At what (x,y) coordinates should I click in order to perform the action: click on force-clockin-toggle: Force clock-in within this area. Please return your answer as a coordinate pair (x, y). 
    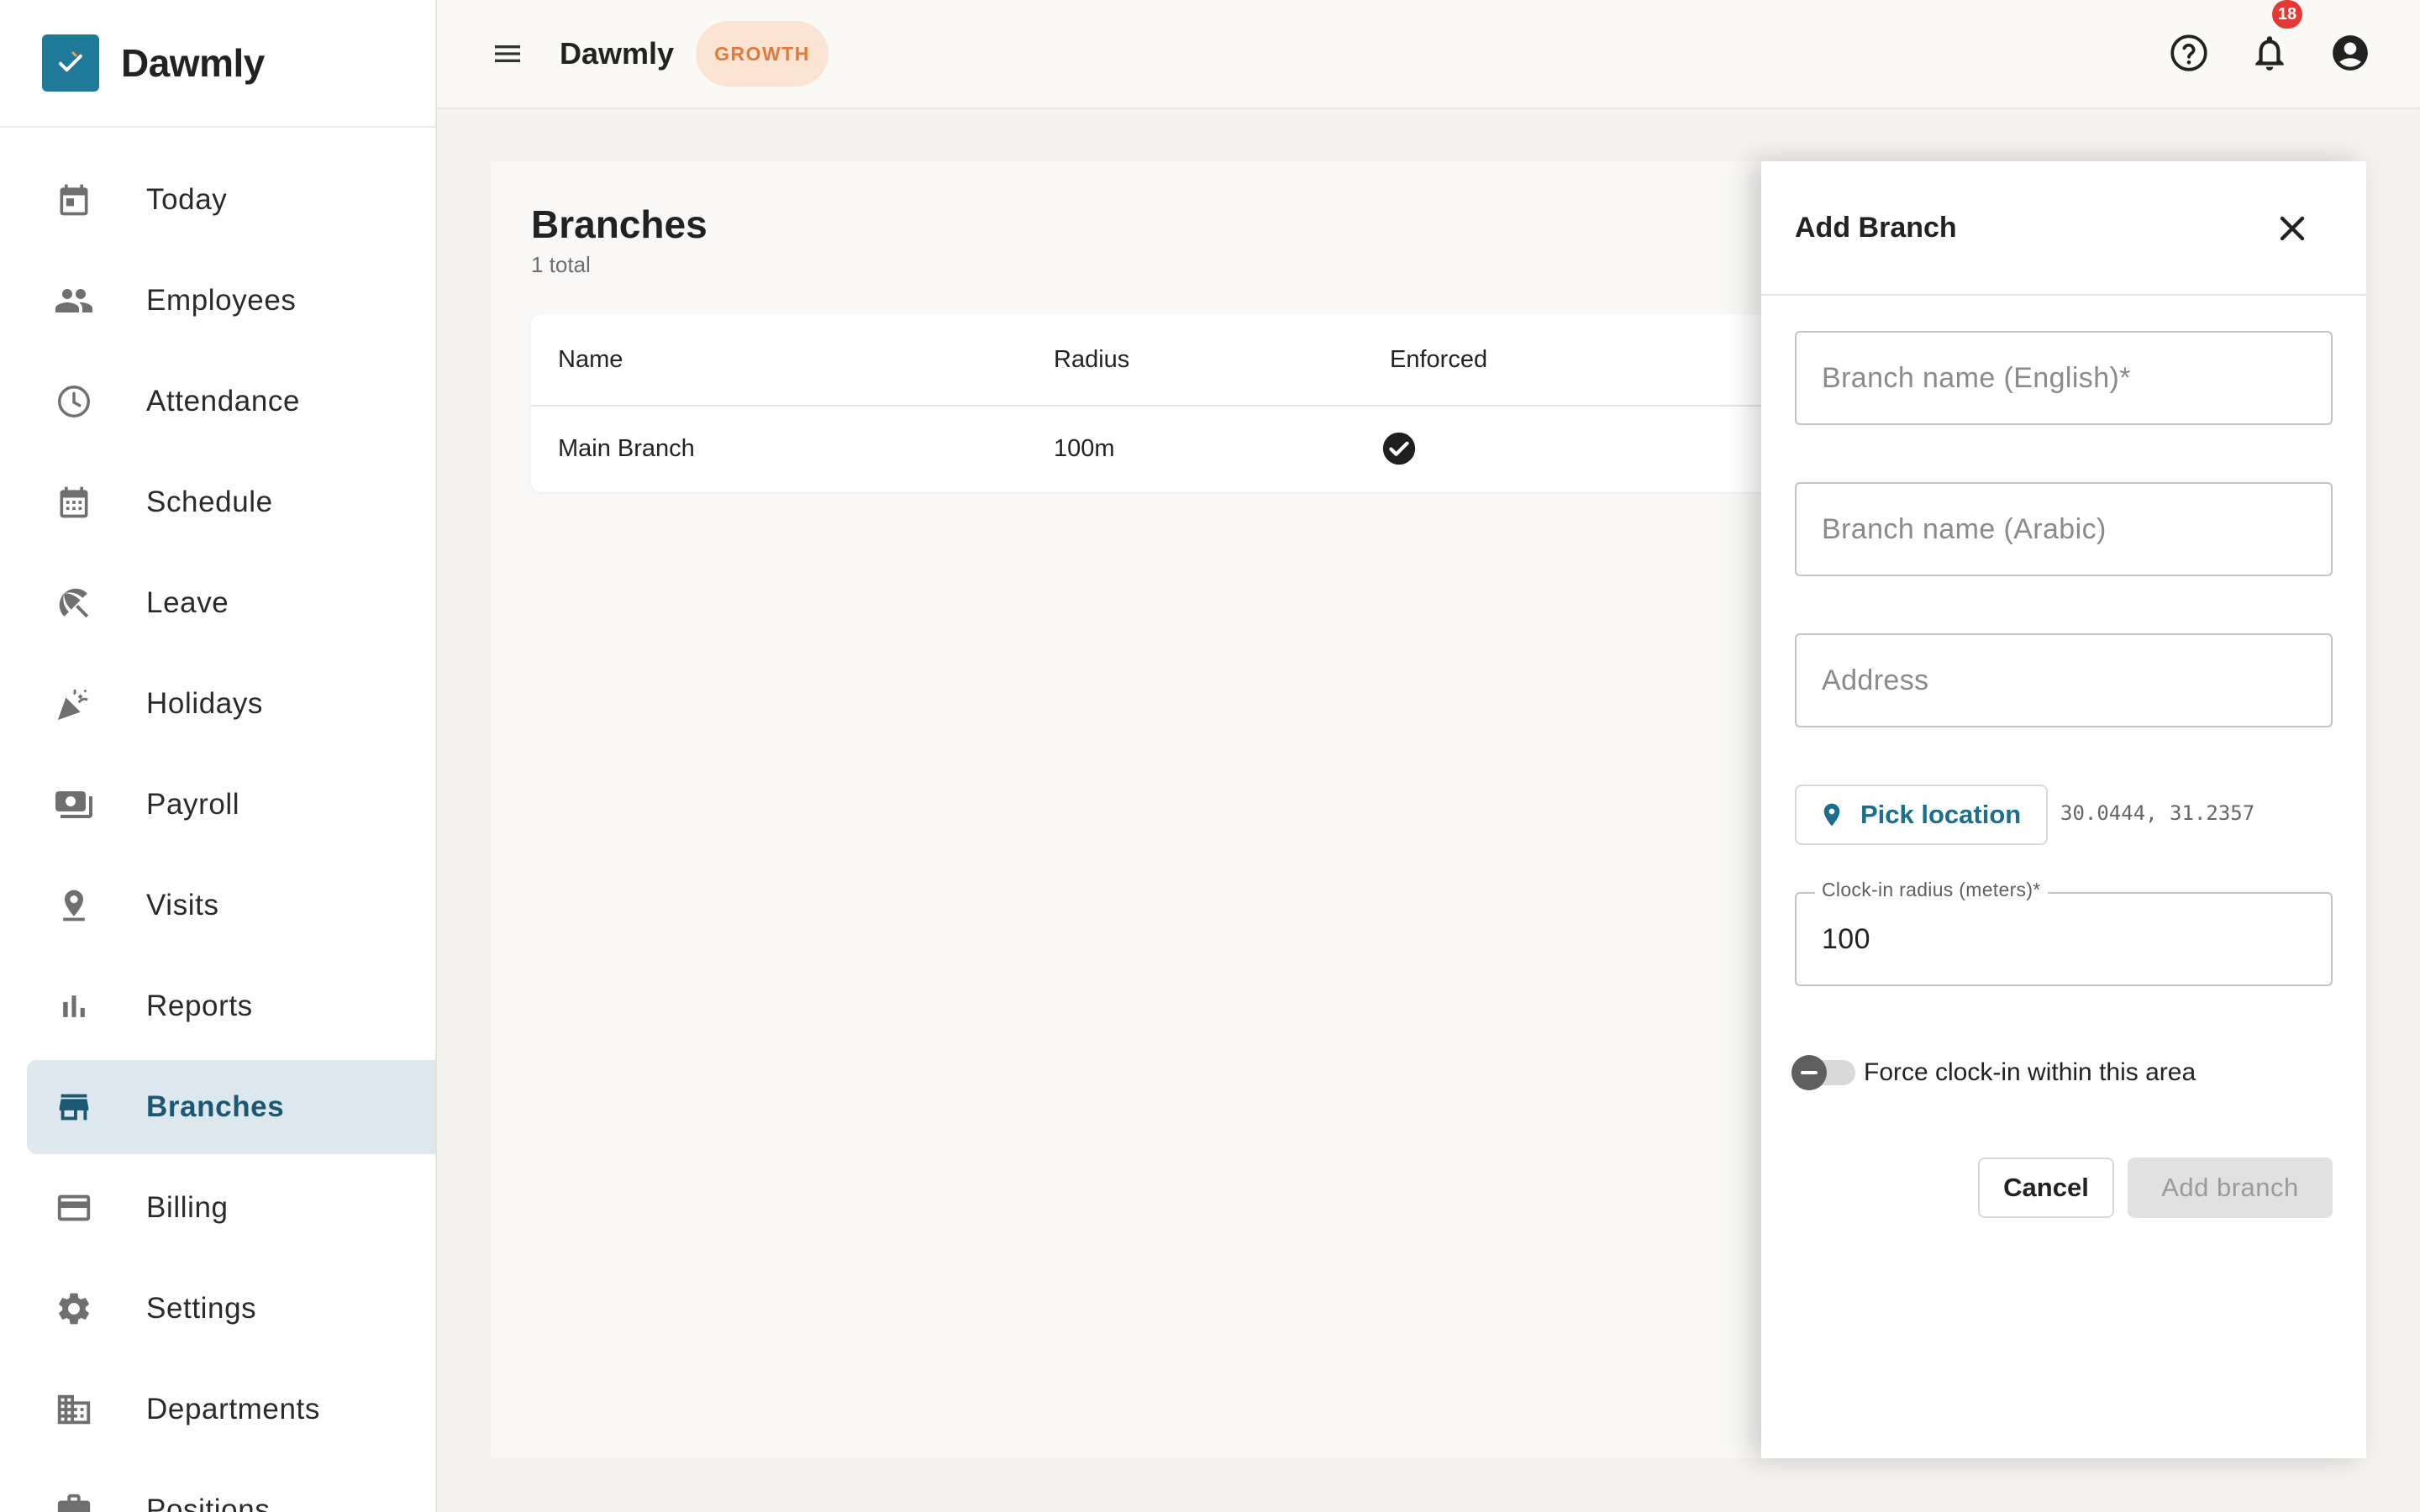
    Looking at the image, I should click on (1993, 1072).